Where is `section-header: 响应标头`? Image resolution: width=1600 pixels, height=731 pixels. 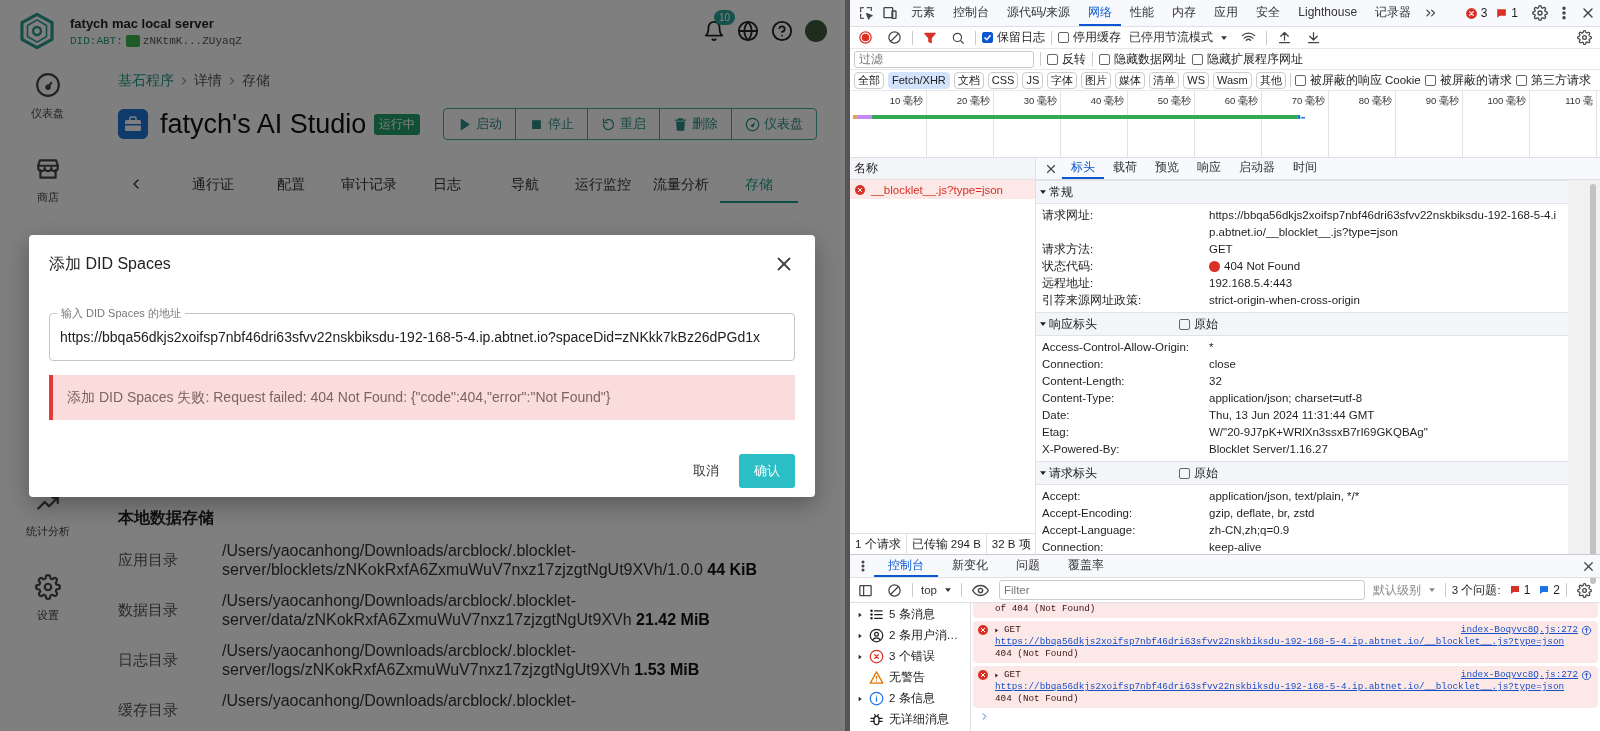 section-header: 响应标头 is located at coordinates (1073, 324).